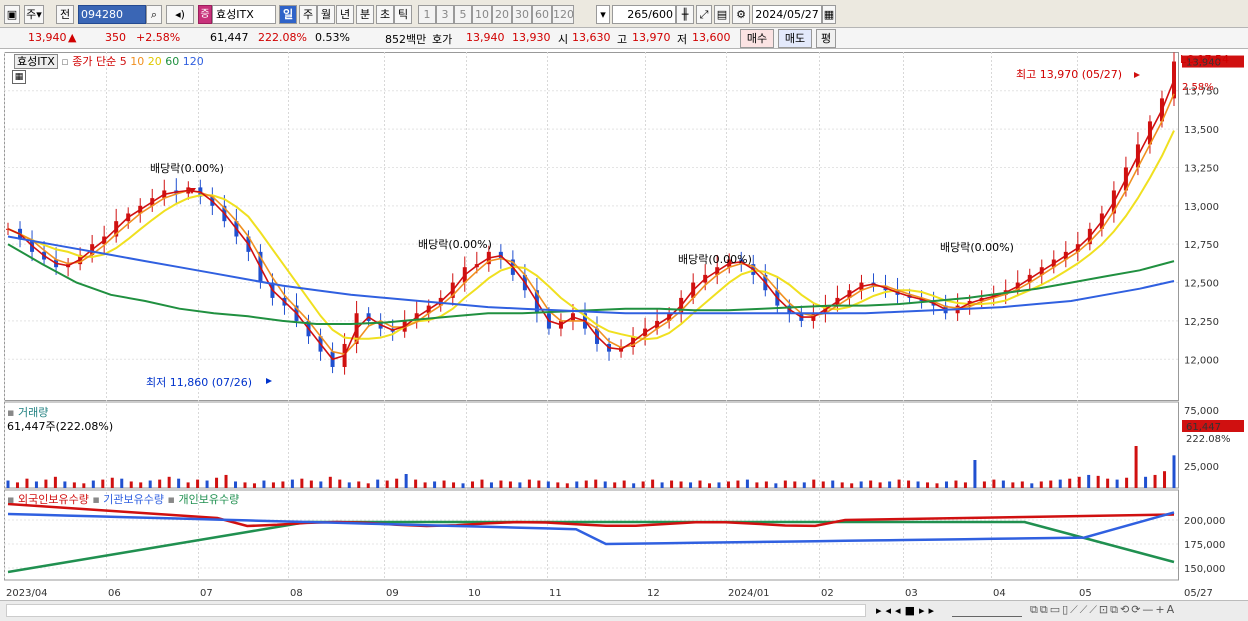 The image size is (1248, 621). I want to click on volume-axis-label: 75,000, so click(1201, 411).